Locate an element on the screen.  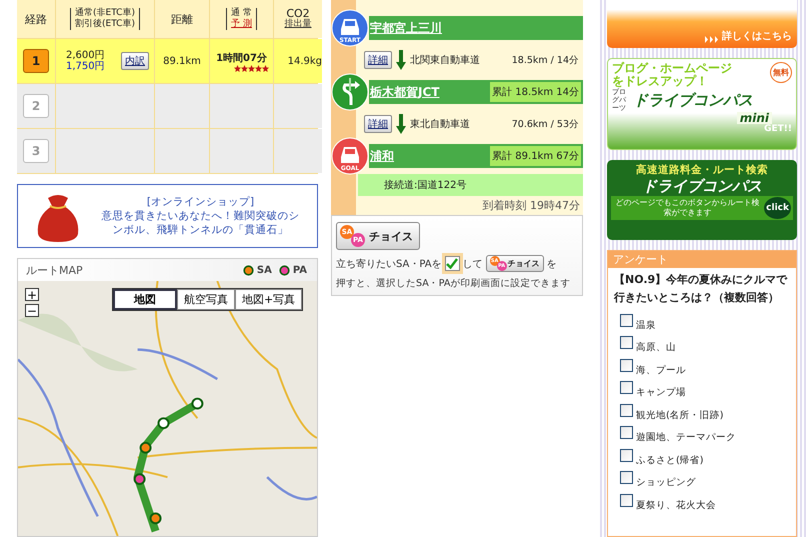
click-badge: click is located at coordinates (777, 208).